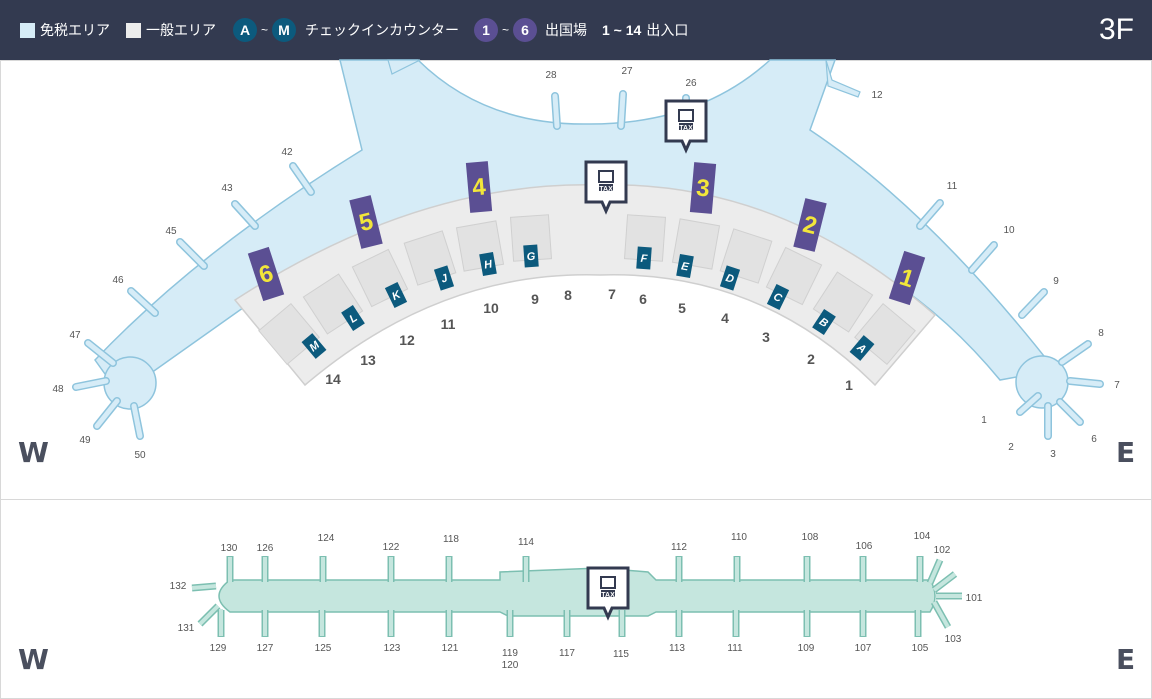  I want to click on gate-47: 47, so click(75, 335).